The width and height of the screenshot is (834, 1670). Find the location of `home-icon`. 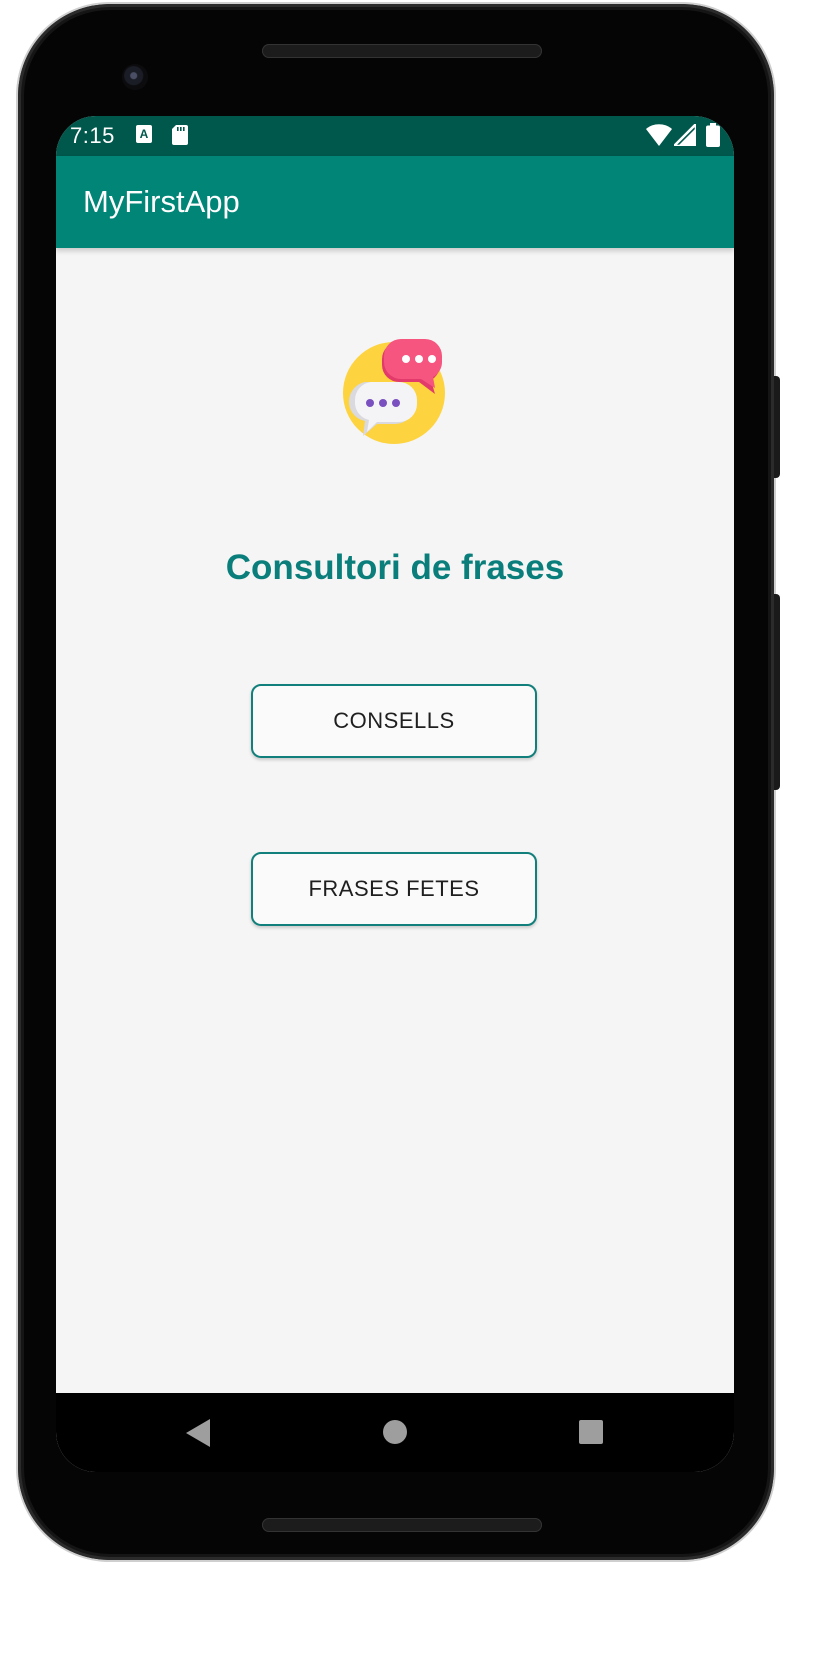

home-icon is located at coordinates (395, 1434).